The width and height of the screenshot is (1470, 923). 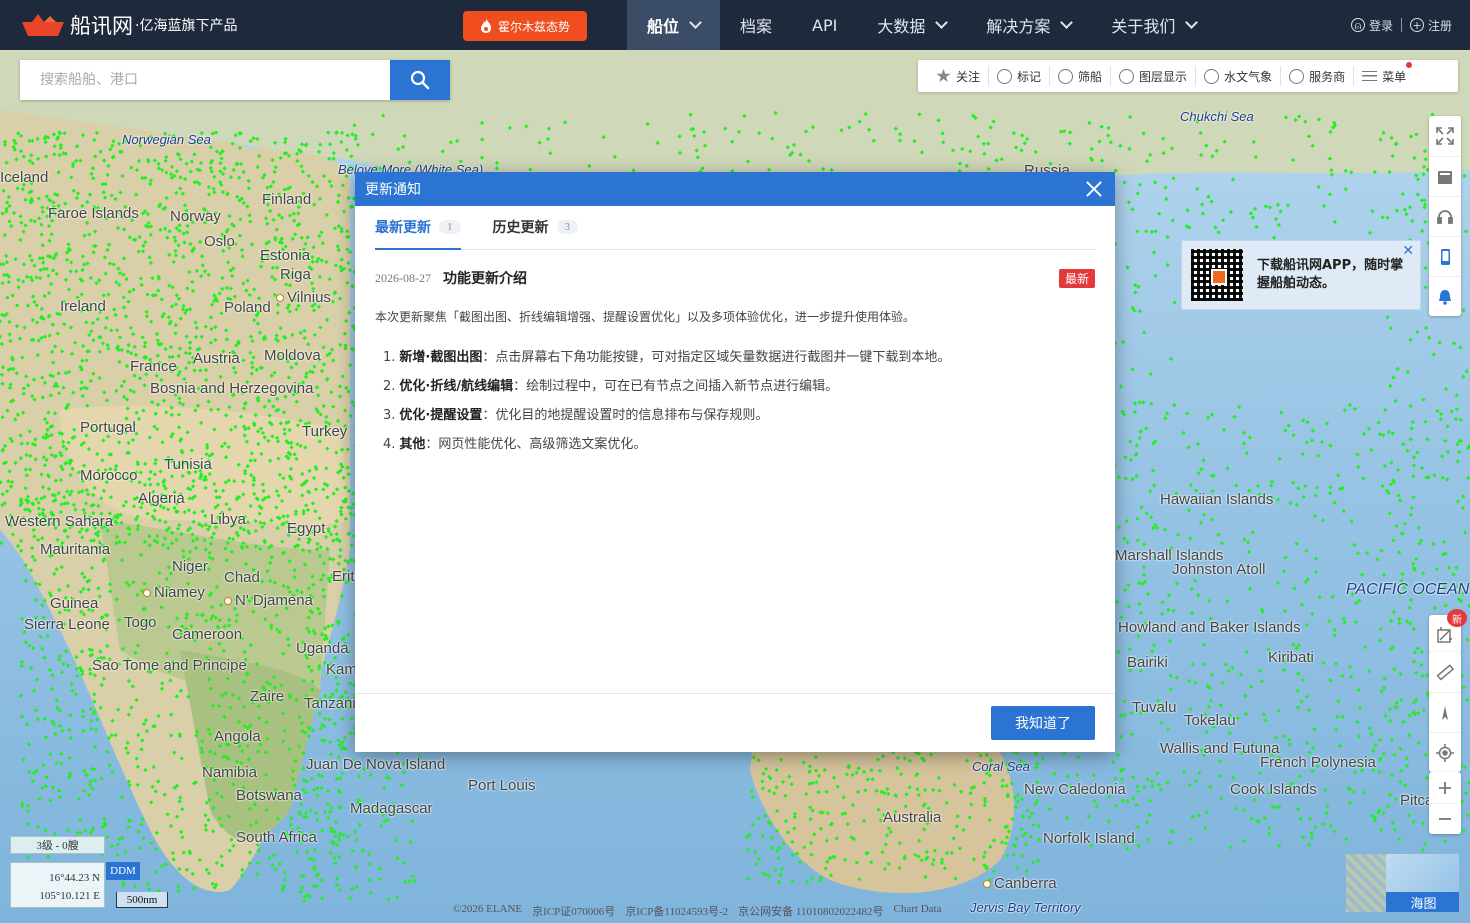 What do you see at coordinates (325, 431) in the screenshot?
I see `map-label: Turkey` at bounding box center [325, 431].